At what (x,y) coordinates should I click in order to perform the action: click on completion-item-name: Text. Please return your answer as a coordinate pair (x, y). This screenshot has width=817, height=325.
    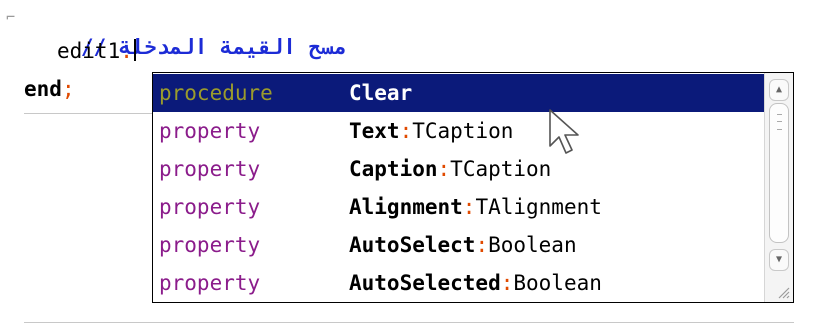
    Looking at the image, I should click on (374, 131).